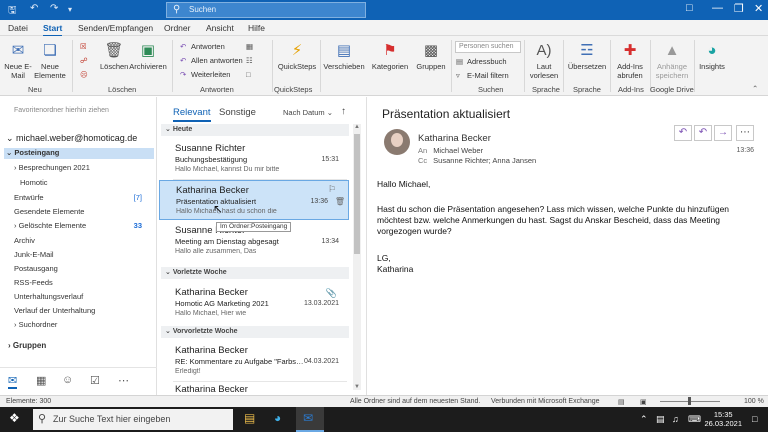 The width and height of the screenshot is (768, 432). What do you see at coordinates (79, 153) in the screenshot?
I see `folder-posteingang: ⌄ Posteingang` at bounding box center [79, 153].